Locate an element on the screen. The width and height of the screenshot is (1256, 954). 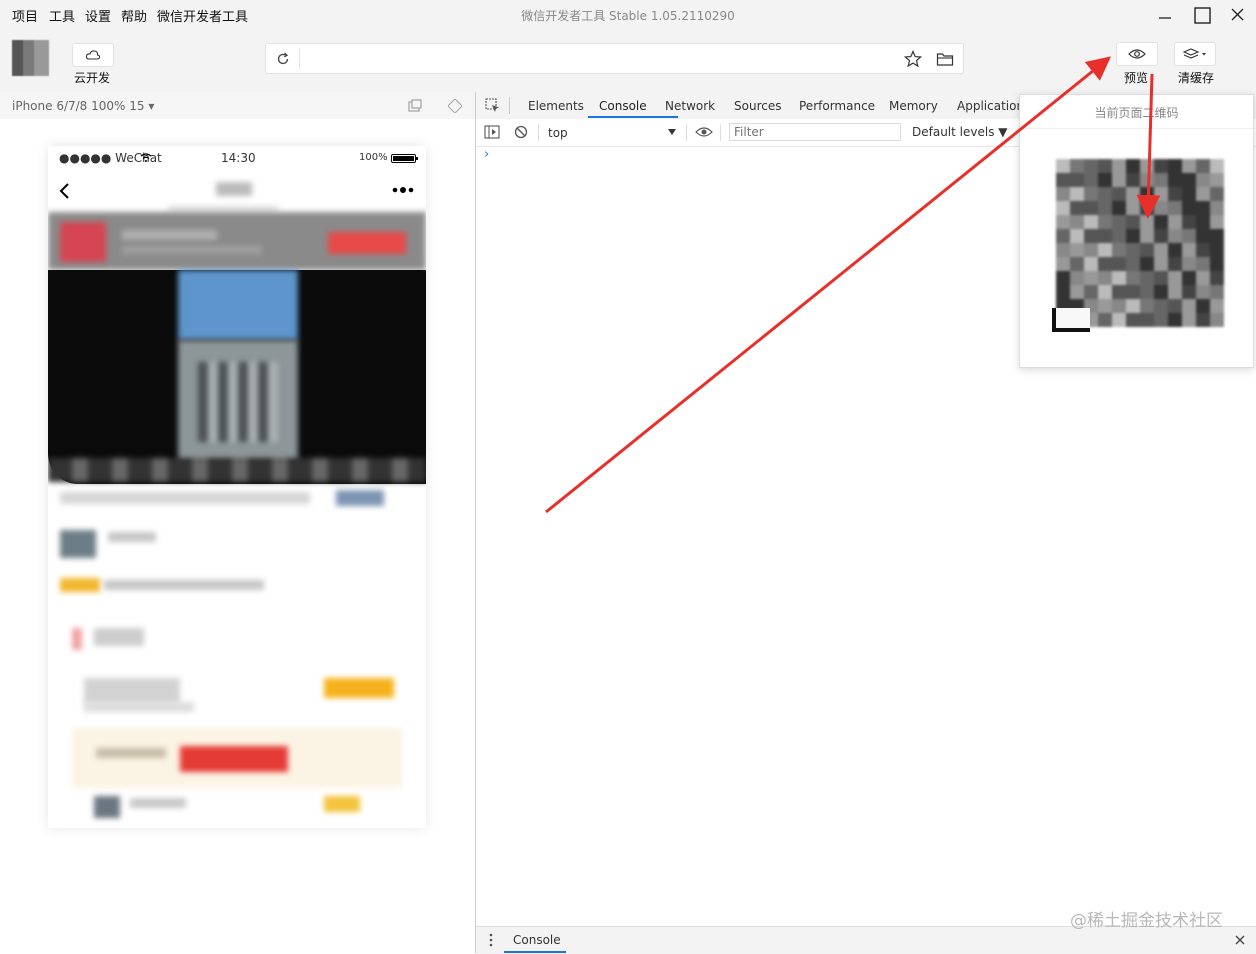
cloud-icon is located at coordinates (93, 55).